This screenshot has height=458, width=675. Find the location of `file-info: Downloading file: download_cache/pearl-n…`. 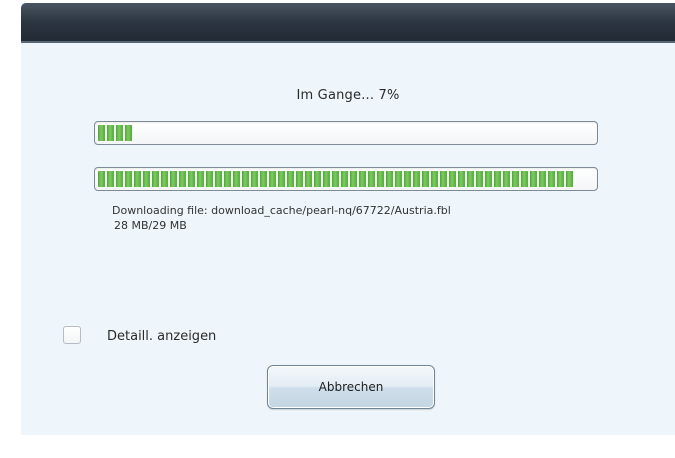

file-info: Downloading file: download_cache/pearl-n… is located at coordinates (281, 218).